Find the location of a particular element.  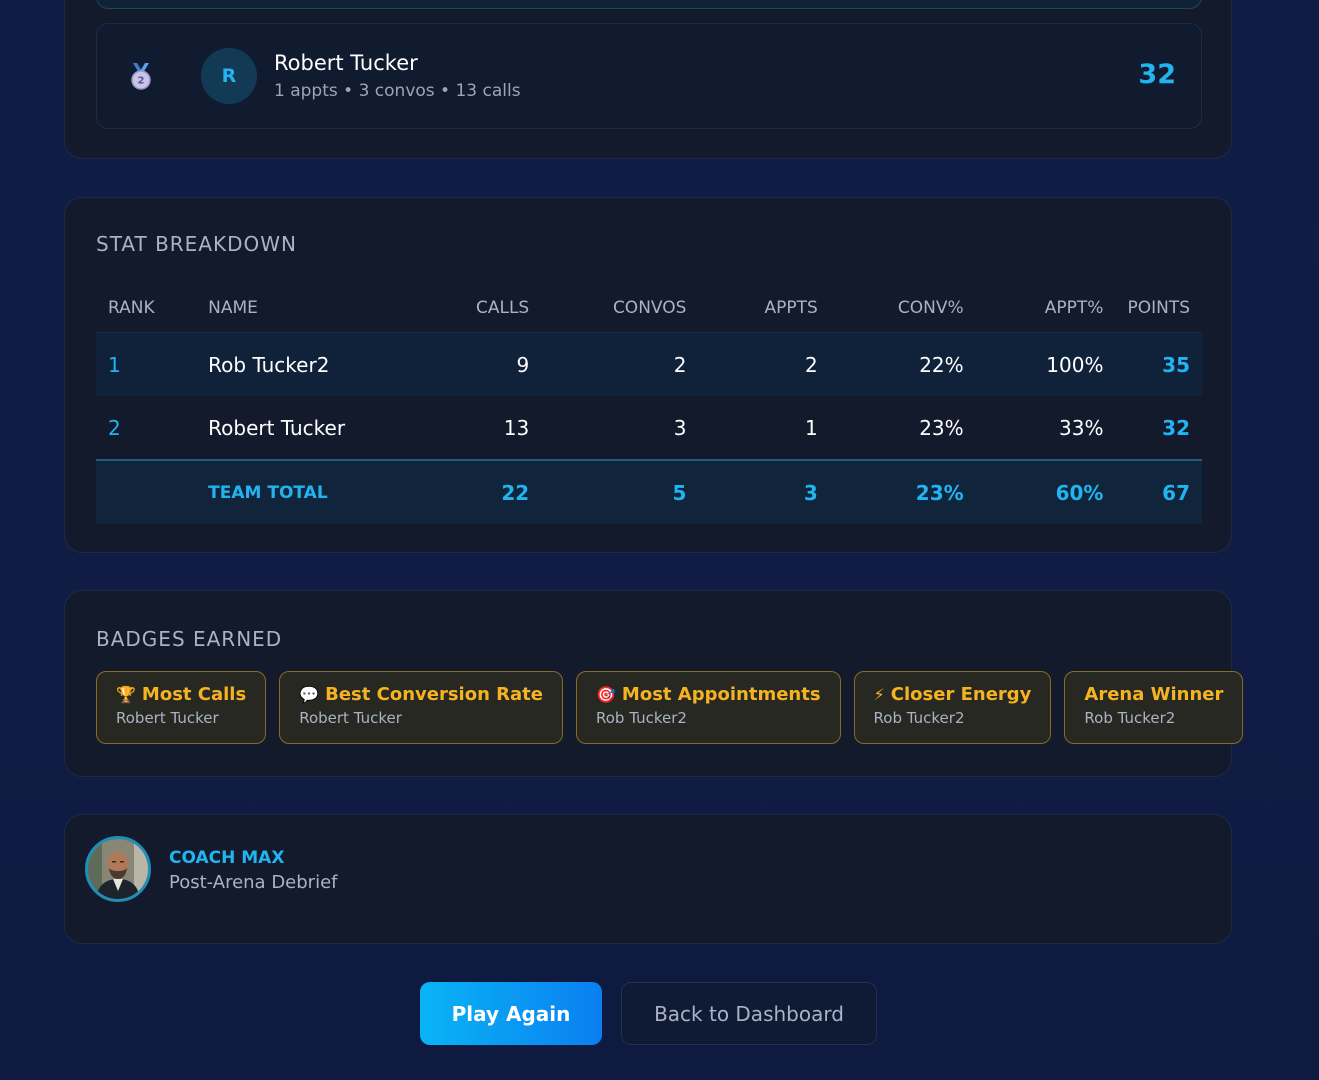

badge-label: Arena Winner is located at coordinates (1154, 694).